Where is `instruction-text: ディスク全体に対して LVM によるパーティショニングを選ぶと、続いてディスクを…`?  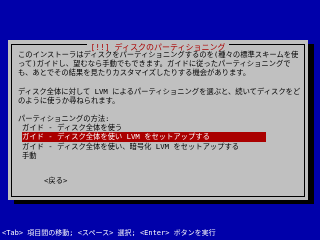 instruction-text: ディスク全体に対して LVM によるパーティショニングを選ぶと、続いてディスクを… is located at coordinates (159, 95).